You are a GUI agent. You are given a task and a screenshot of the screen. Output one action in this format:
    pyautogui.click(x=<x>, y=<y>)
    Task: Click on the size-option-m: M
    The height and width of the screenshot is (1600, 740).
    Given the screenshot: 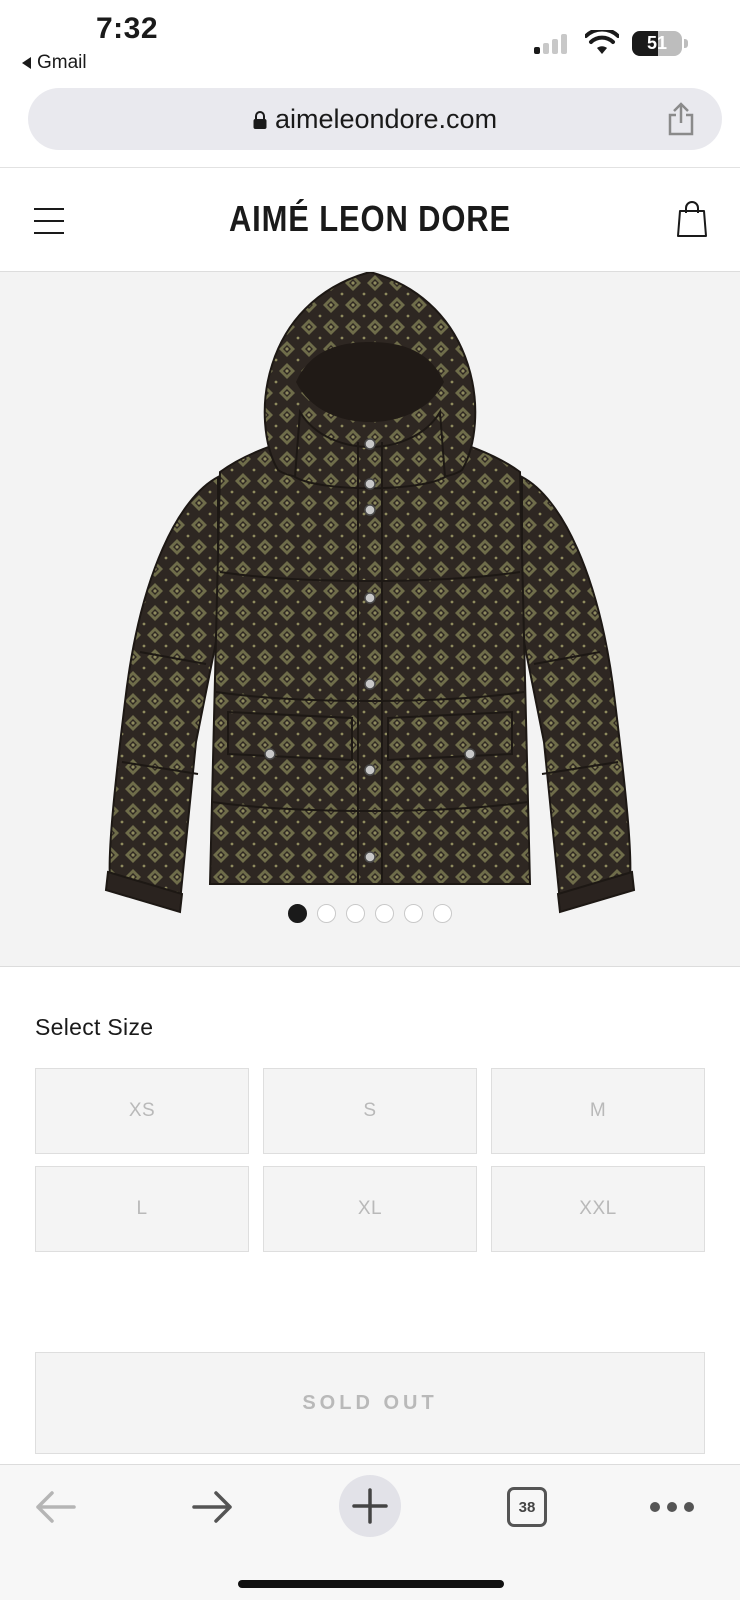 What is the action you would take?
    pyautogui.click(x=598, y=1111)
    